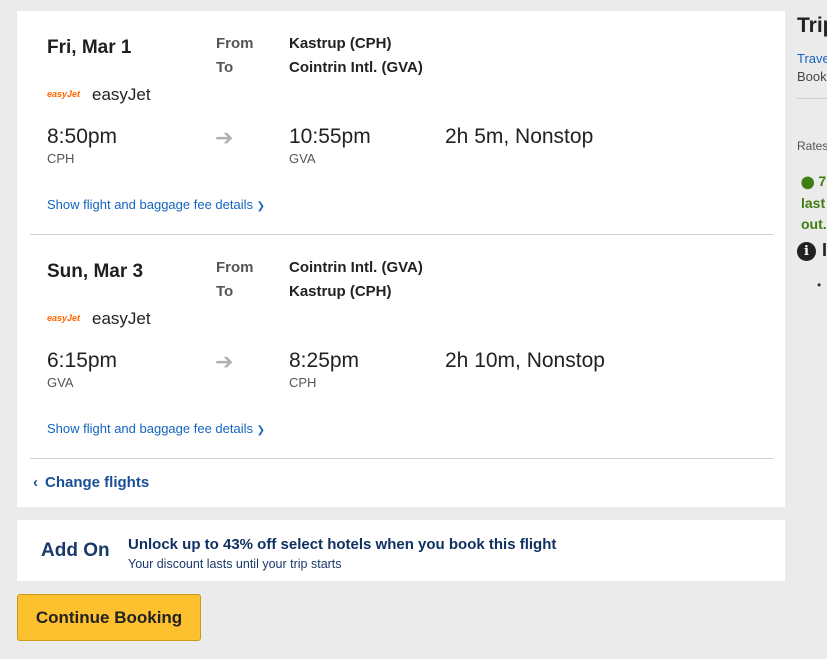 The image size is (827, 659). Describe the element at coordinates (324, 360) in the screenshot. I see `arrival-time: 8:25pm` at that location.